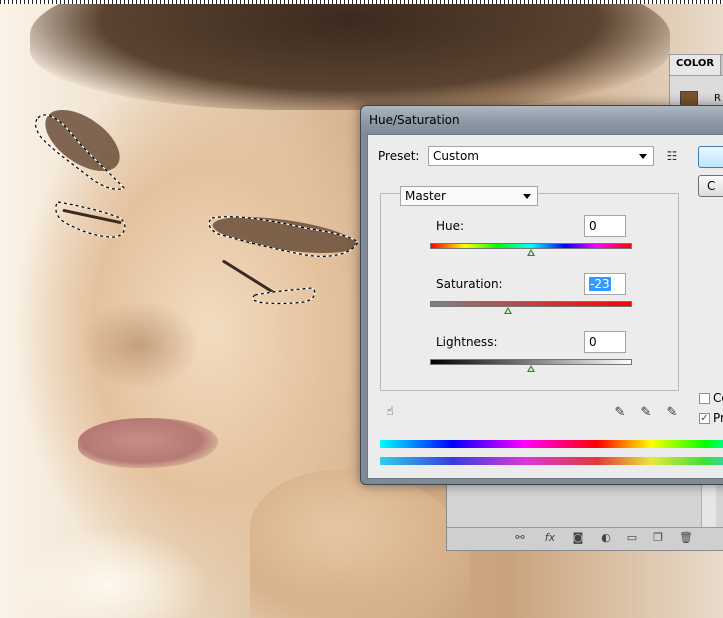 This screenshot has width=723, height=618. I want to click on color-panel-tab: COLOR, so click(696, 65).